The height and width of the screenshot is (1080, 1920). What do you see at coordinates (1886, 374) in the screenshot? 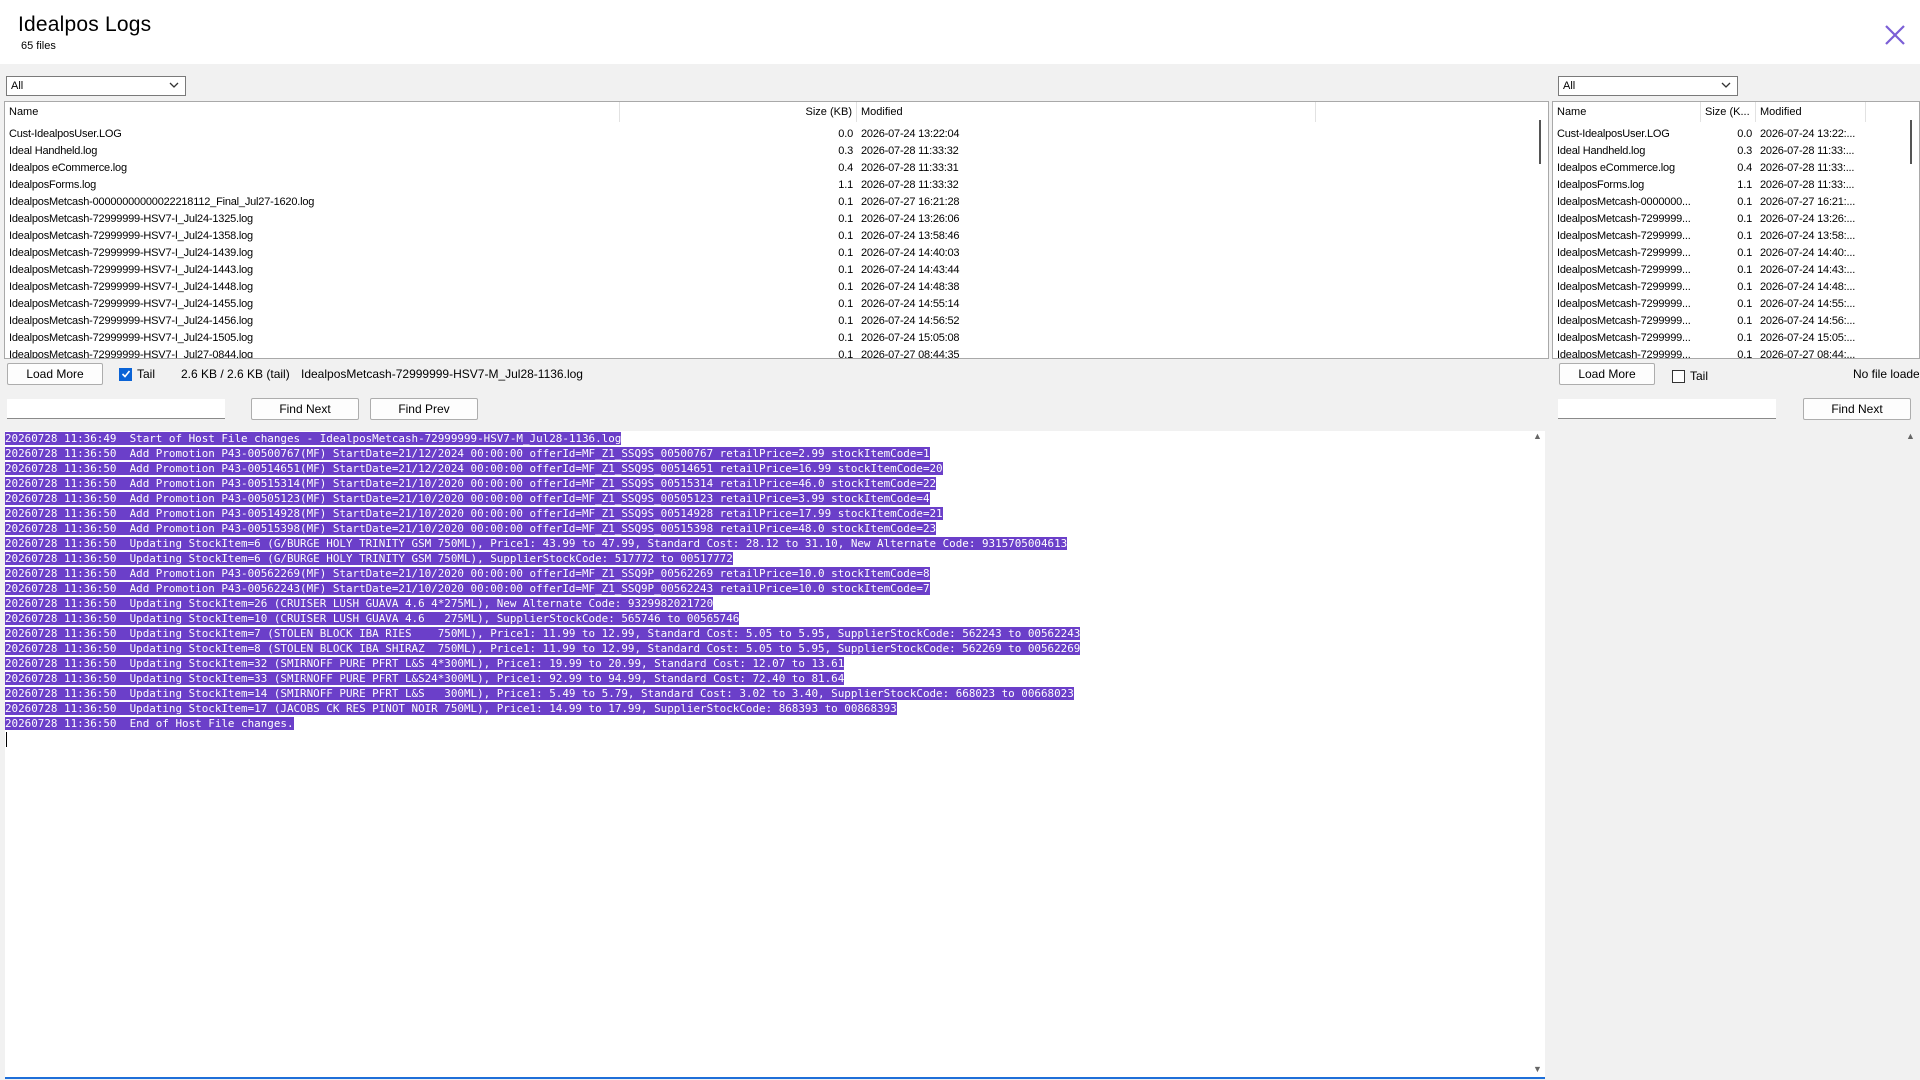
I see `right-status-text: No file loaded` at bounding box center [1886, 374].